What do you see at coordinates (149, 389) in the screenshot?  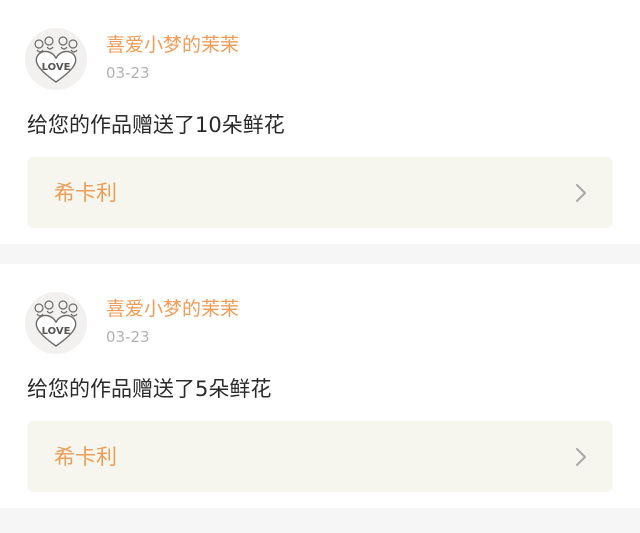 I see `gift-message: 给您的作品赠送了5朵鲜花` at bounding box center [149, 389].